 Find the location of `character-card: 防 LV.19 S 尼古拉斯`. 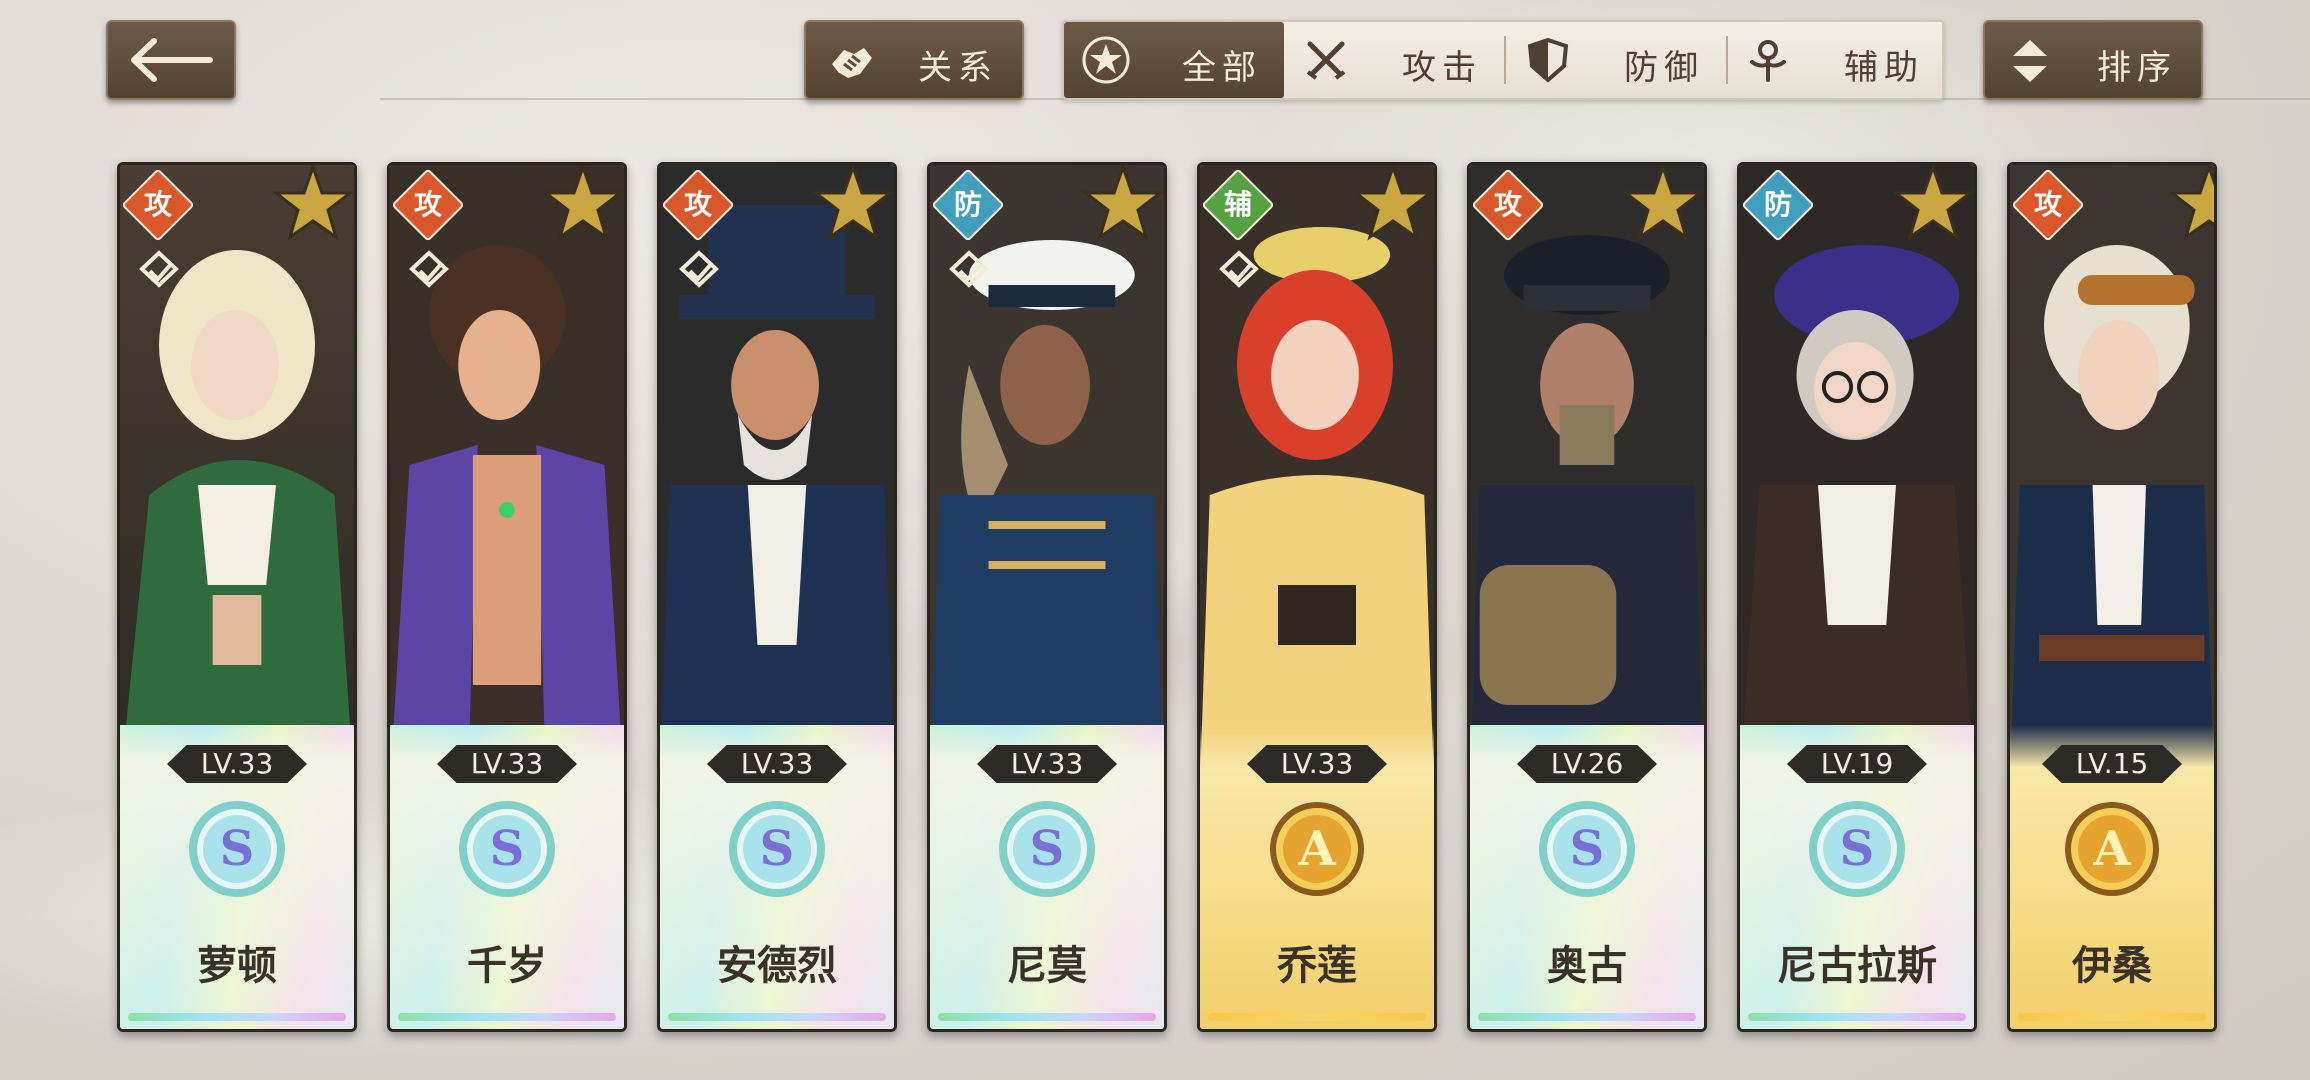

character-card: 防 LV.19 S 尼古拉斯 is located at coordinates (1857, 597).